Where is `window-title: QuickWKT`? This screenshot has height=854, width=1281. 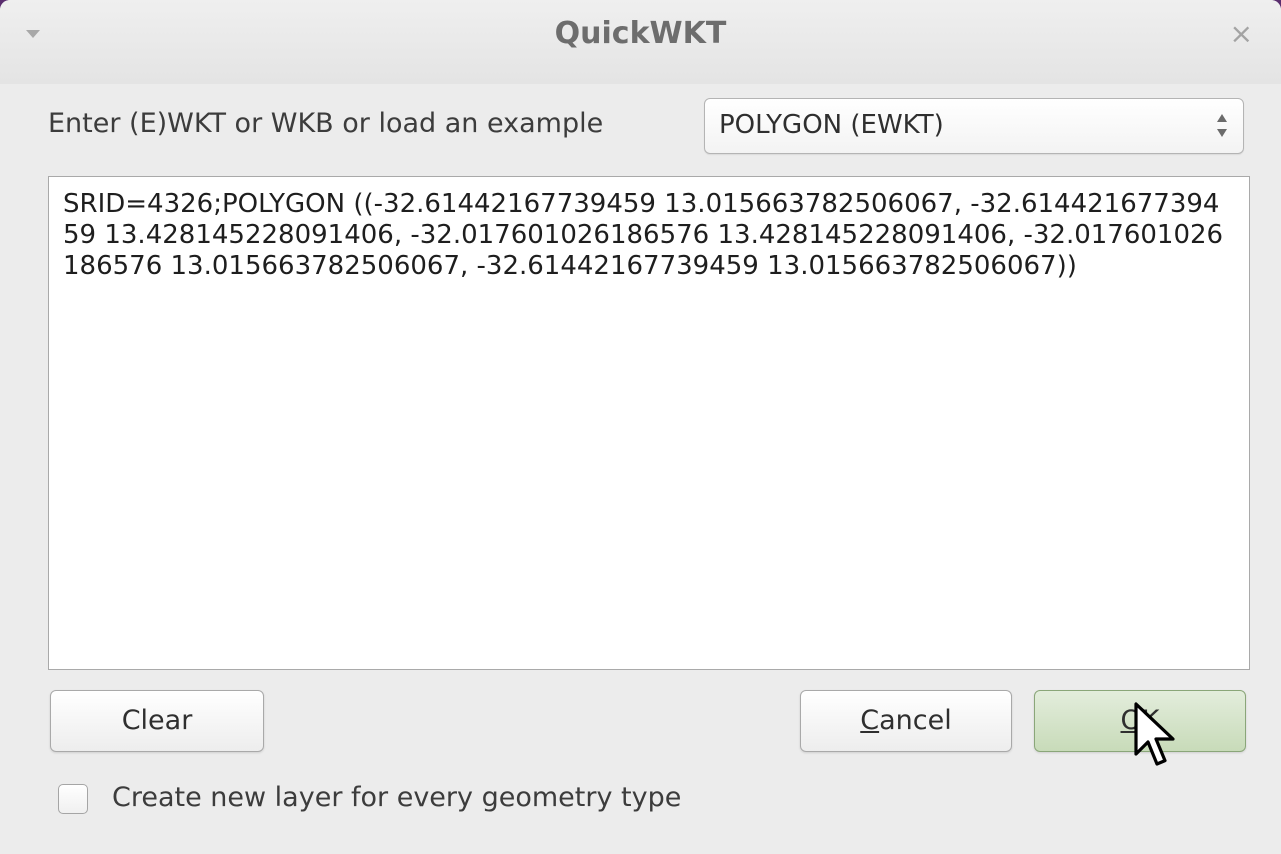
window-title: QuickWKT is located at coordinates (640, 33).